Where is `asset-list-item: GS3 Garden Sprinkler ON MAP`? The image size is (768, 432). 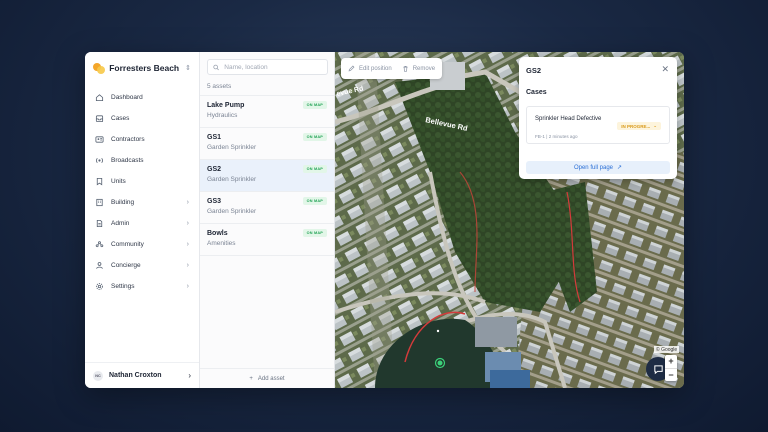
asset-list-item: GS3 Garden Sprinkler ON MAP is located at coordinates (267, 207).